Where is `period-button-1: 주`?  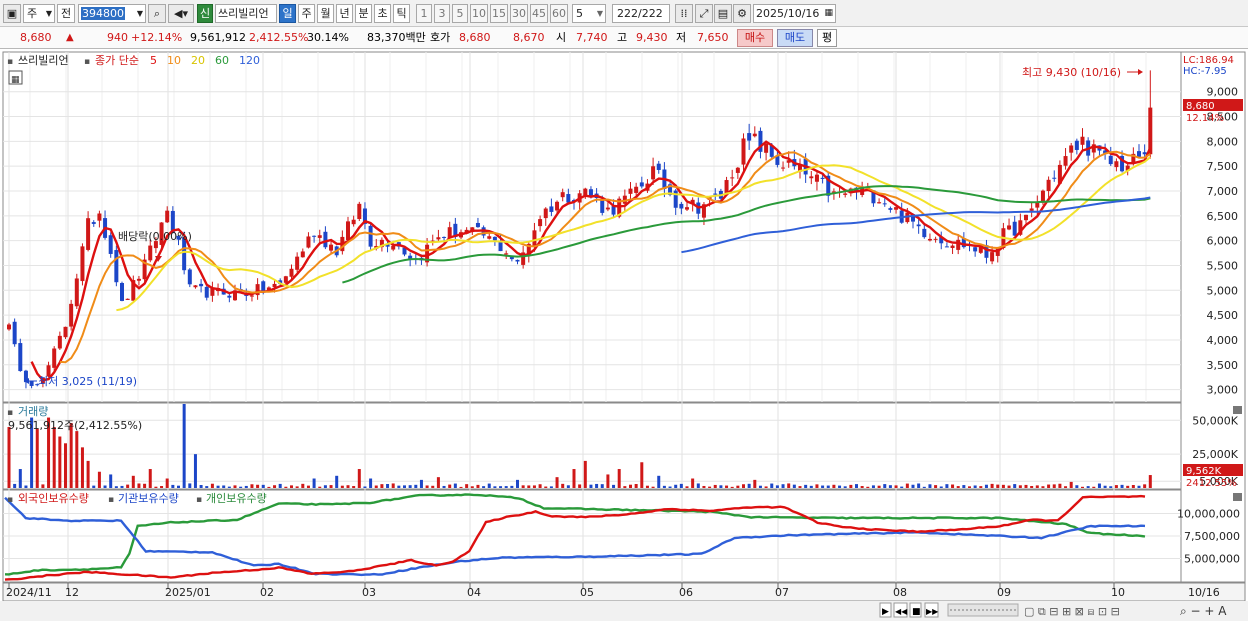
period-button-1: 주 is located at coordinates (306, 13).